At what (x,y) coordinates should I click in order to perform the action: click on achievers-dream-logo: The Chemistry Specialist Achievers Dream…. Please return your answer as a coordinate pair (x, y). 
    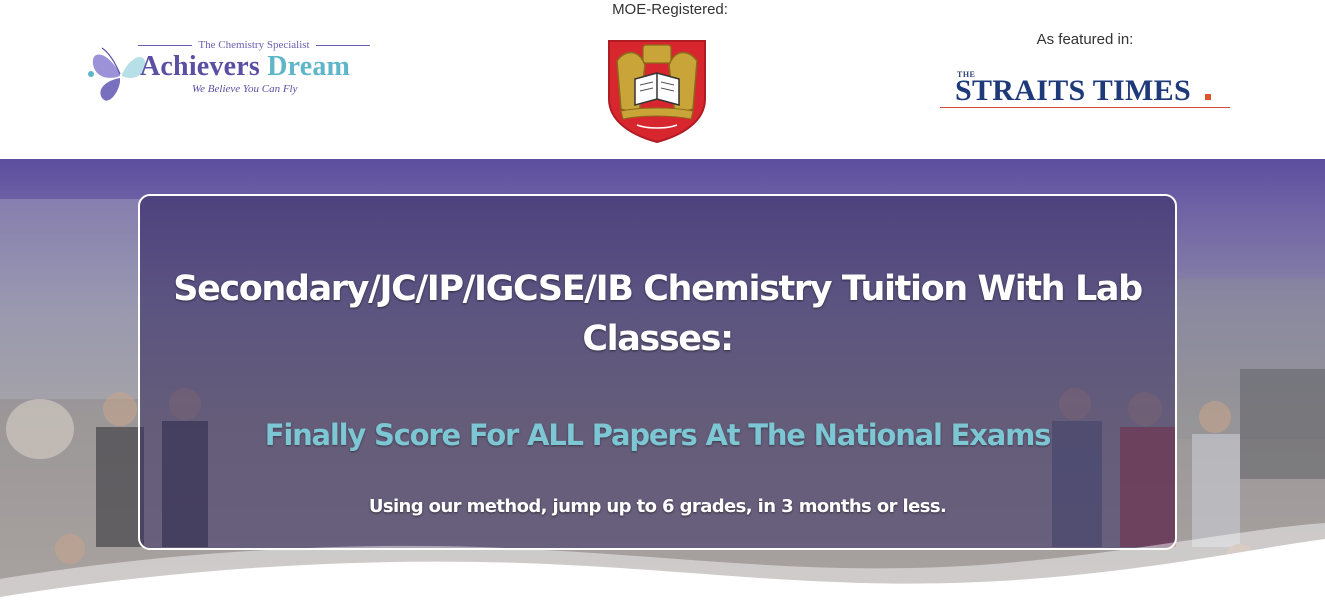
    Looking at the image, I should click on (231, 72).